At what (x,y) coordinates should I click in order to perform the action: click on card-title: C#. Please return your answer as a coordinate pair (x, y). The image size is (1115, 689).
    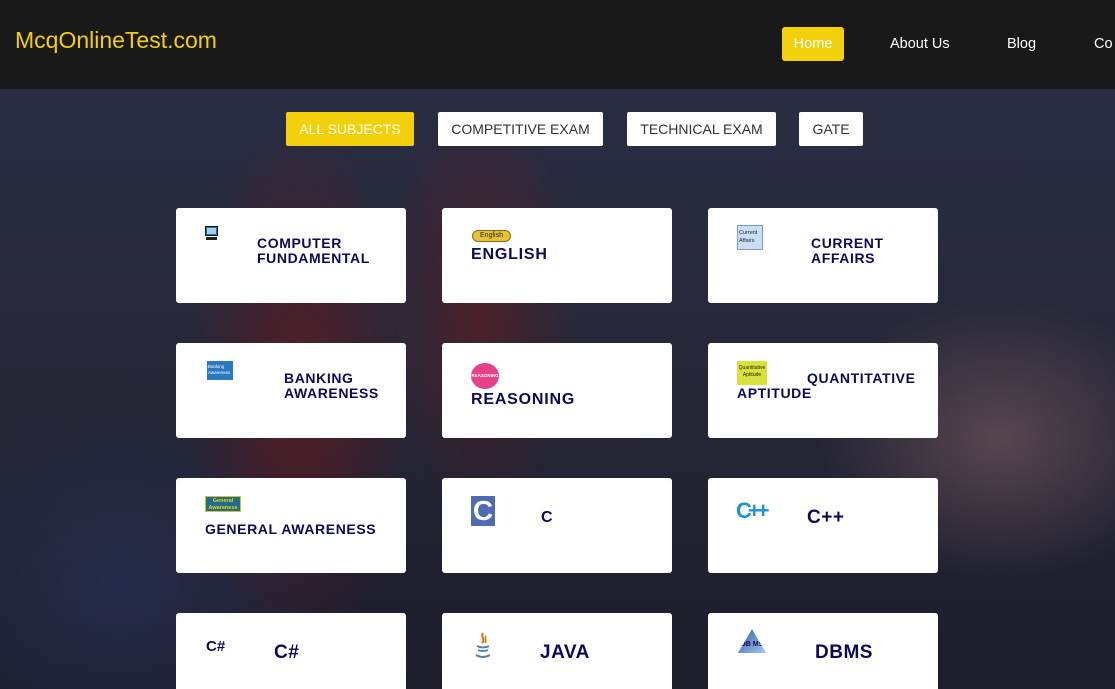
    Looking at the image, I should click on (287, 652).